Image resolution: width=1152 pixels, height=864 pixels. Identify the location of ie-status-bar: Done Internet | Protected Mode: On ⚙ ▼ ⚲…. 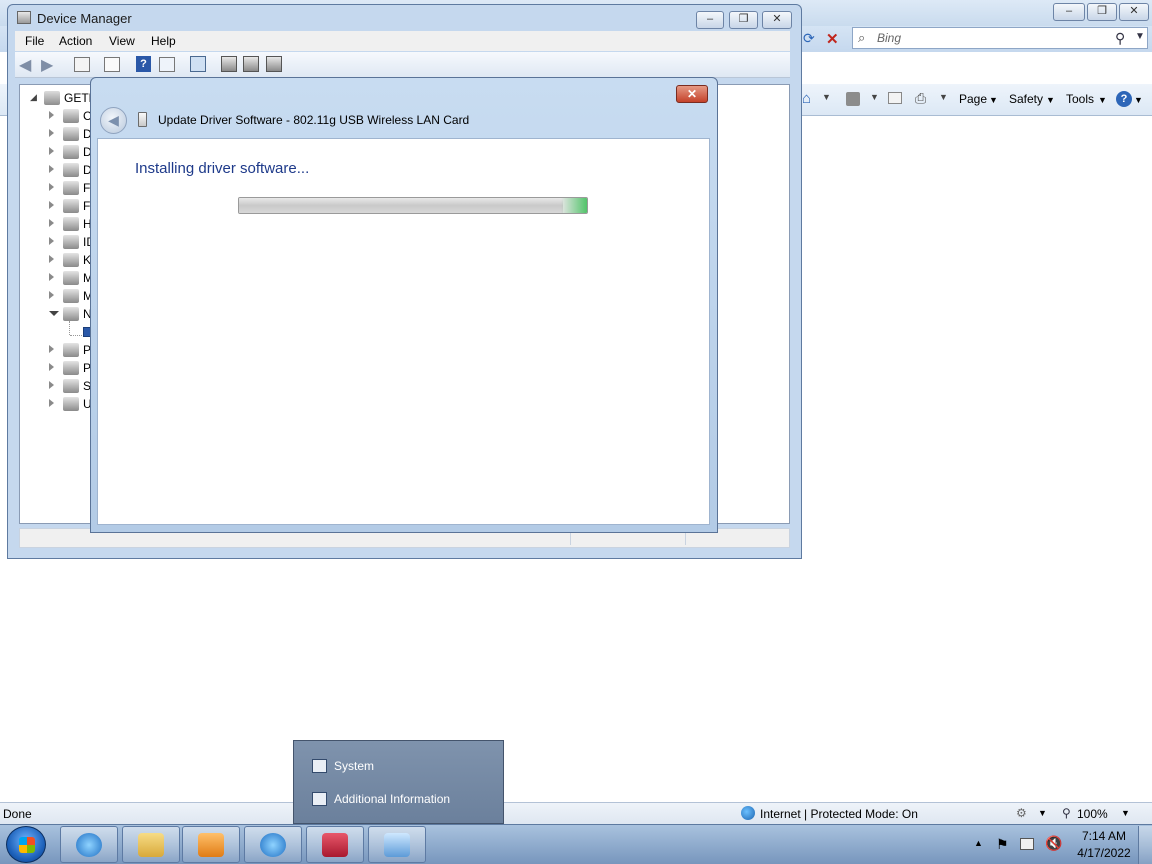
(576, 813).